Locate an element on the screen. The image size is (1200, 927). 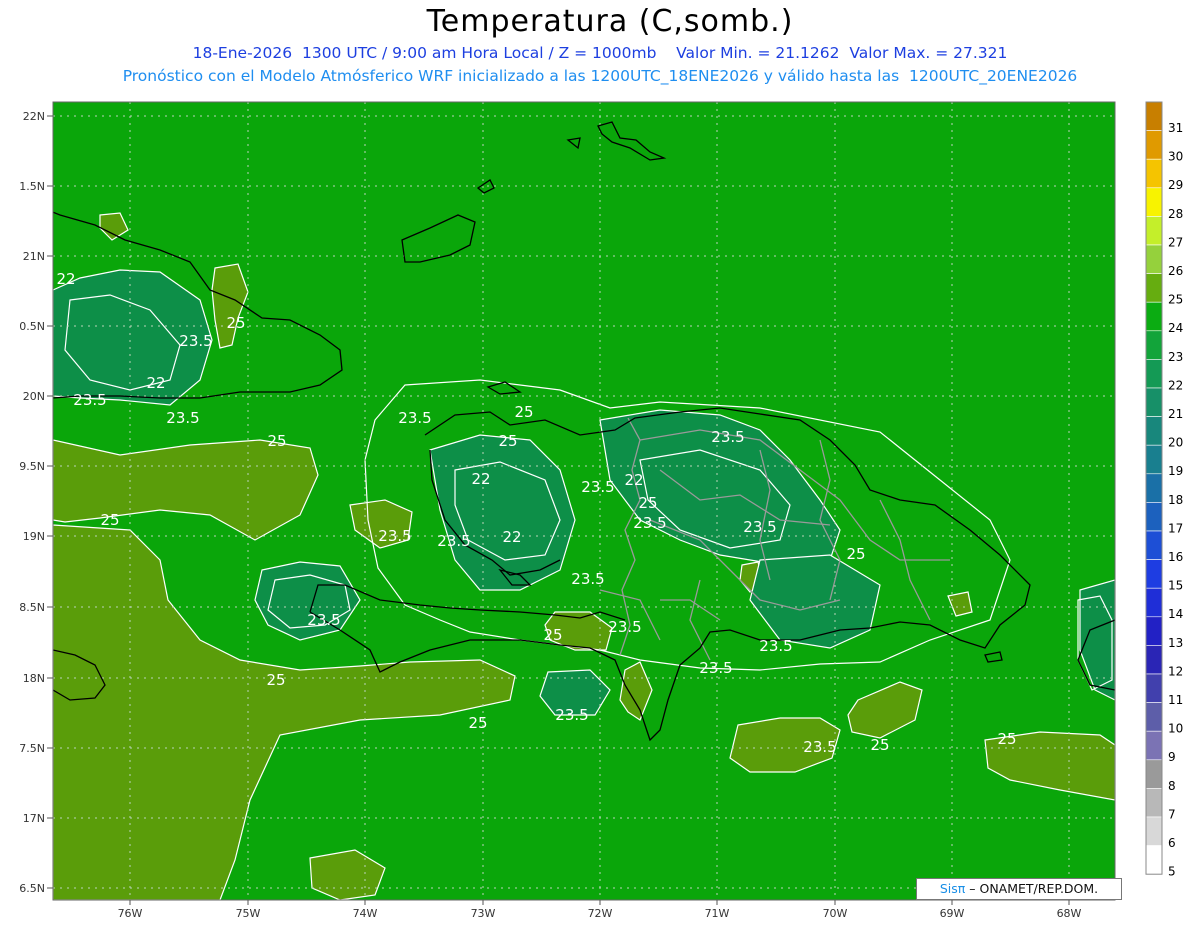
lat-label: 1.5N is located at coordinates (32, 186).